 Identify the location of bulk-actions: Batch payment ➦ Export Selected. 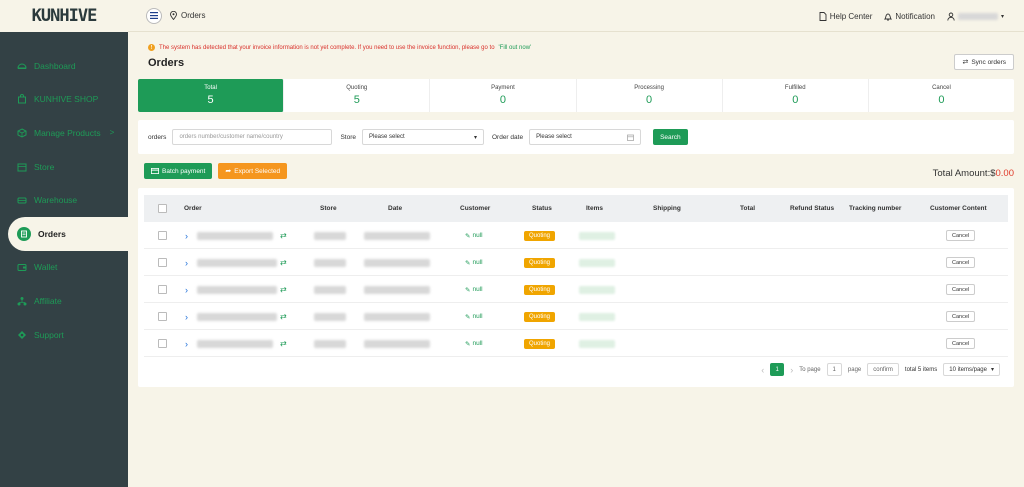
(216, 171).